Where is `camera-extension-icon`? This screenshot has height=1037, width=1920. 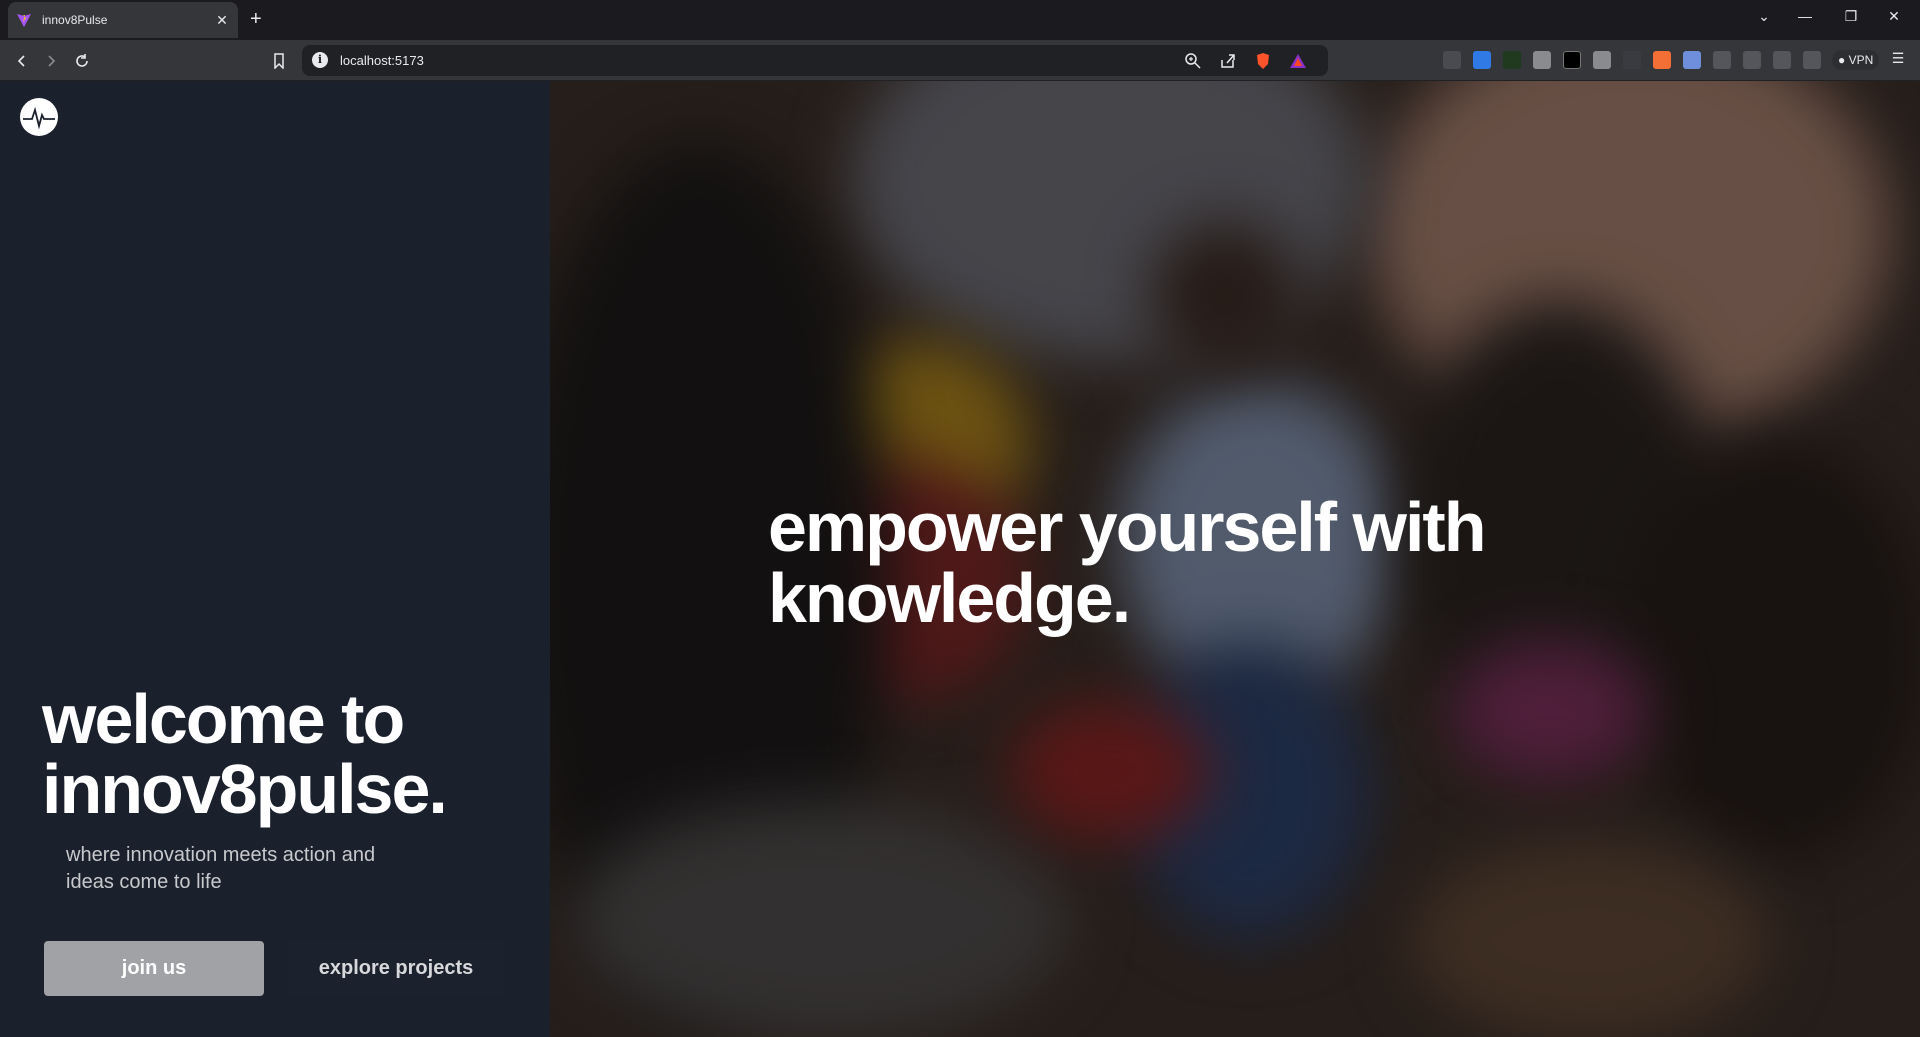 camera-extension-icon is located at coordinates (1542, 60).